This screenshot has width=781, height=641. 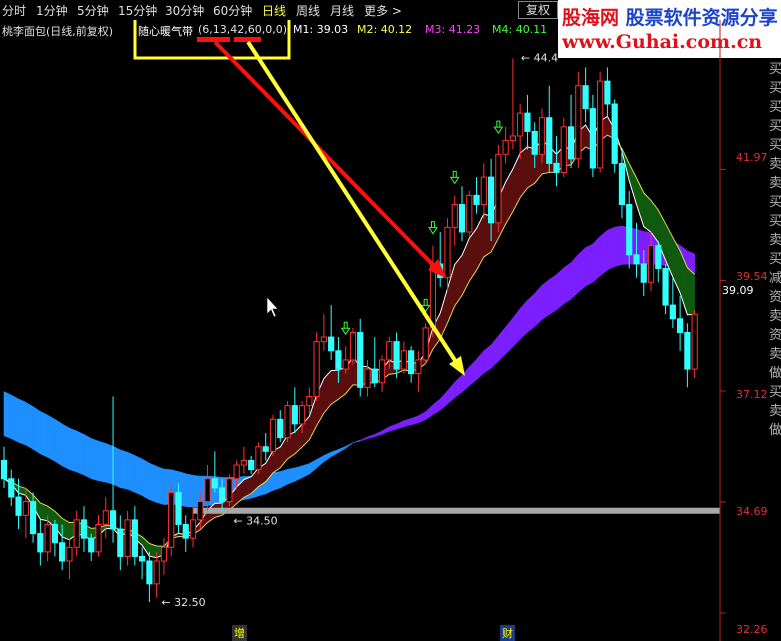 I want to click on tab-daily: 日线, so click(x=274, y=10).